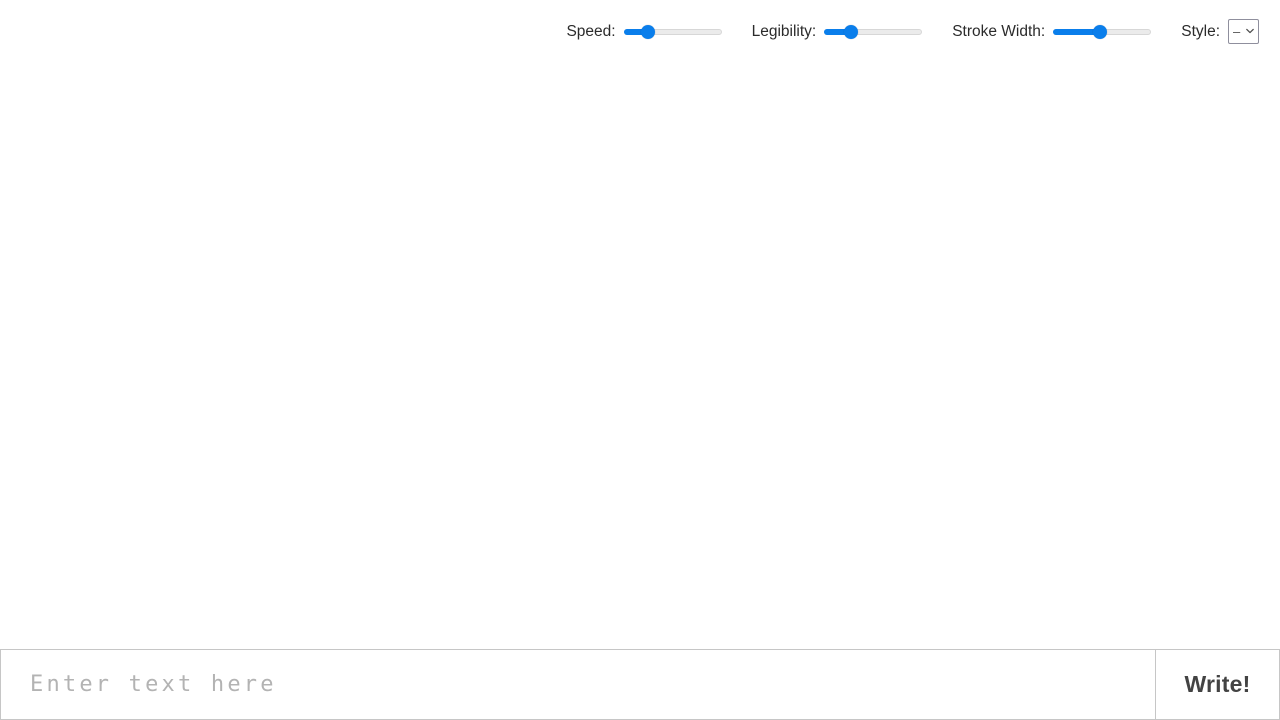 This screenshot has height=720, width=1280. Describe the element at coordinates (648, 31) in the screenshot. I see `speed-slider-thumb` at that location.